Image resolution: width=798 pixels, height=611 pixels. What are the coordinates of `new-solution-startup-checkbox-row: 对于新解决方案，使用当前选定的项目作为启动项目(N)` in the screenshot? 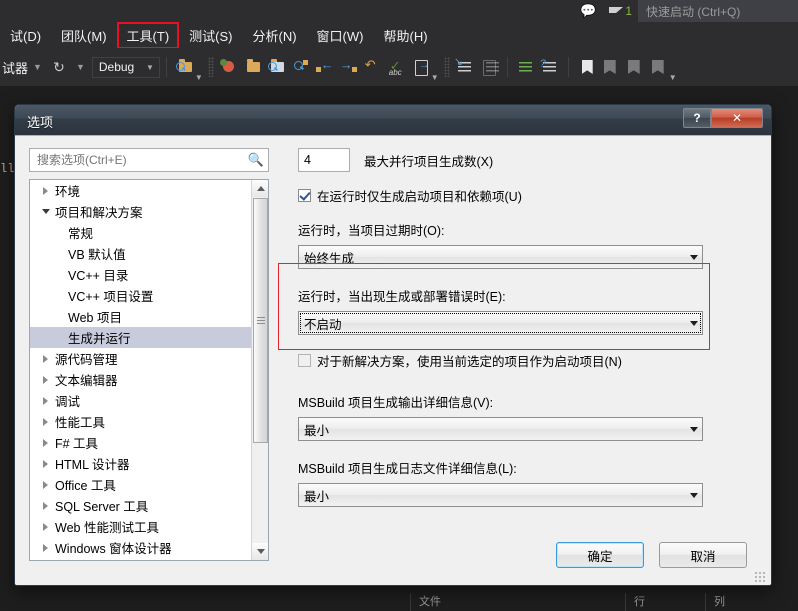 It's located at (504, 360).